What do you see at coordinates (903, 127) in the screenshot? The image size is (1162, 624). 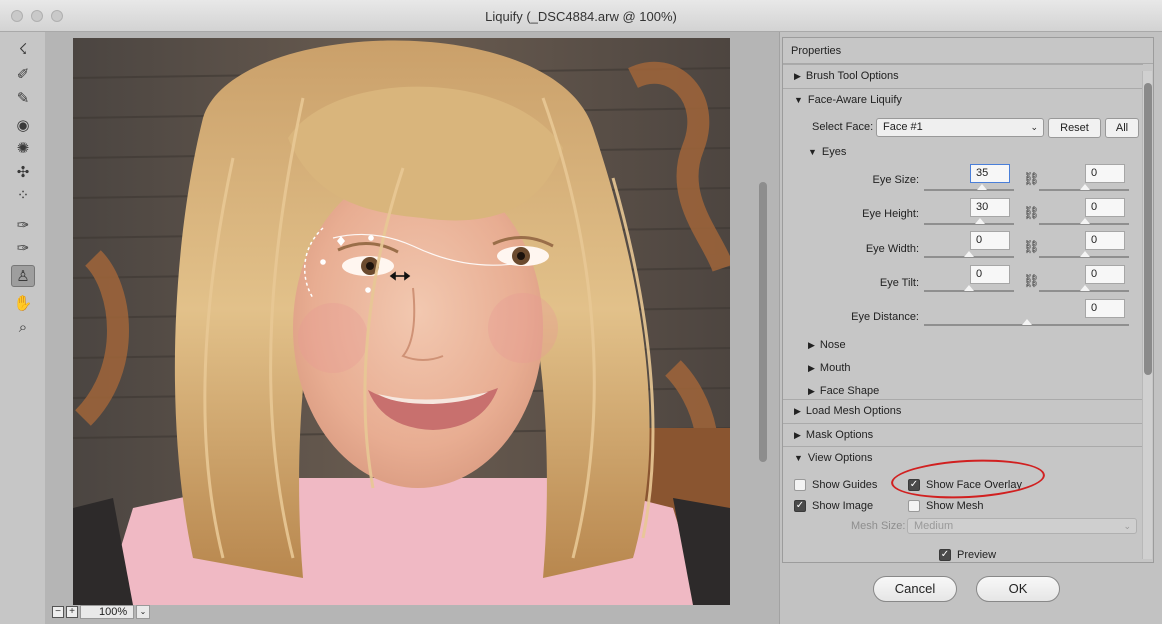 I see `select-face-value: Face #1` at bounding box center [903, 127].